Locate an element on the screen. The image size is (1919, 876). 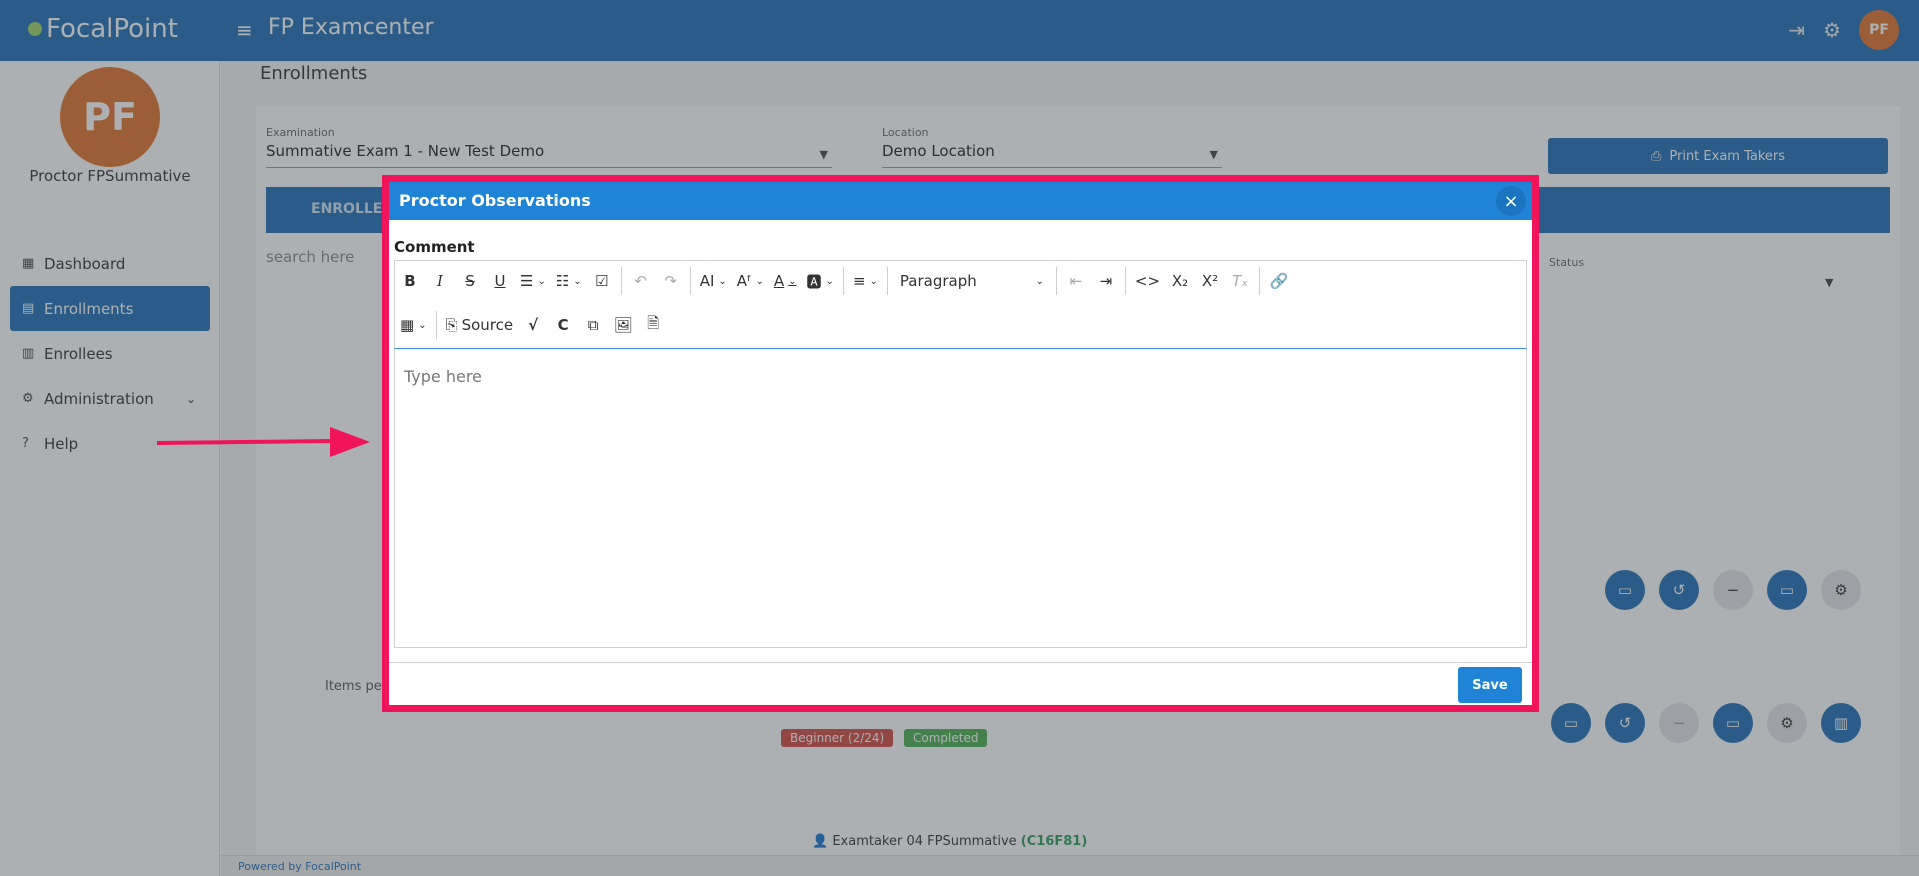
outdent-icon: ⇤ is located at coordinates (1076, 281).